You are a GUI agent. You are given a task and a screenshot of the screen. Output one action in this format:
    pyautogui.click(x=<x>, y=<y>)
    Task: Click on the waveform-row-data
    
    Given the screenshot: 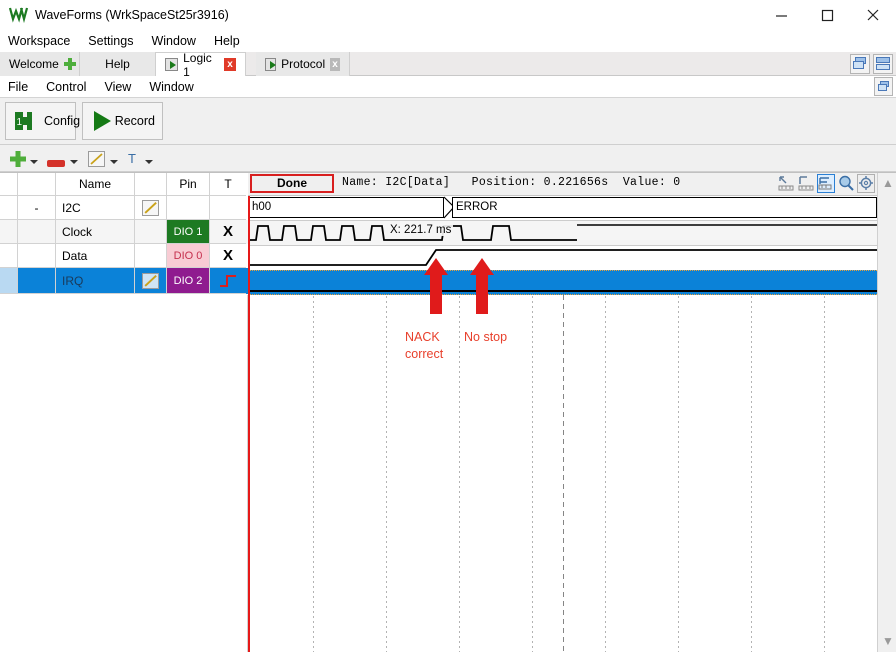 What is the action you would take?
    pyautogui.click(x=562, y=258)
    